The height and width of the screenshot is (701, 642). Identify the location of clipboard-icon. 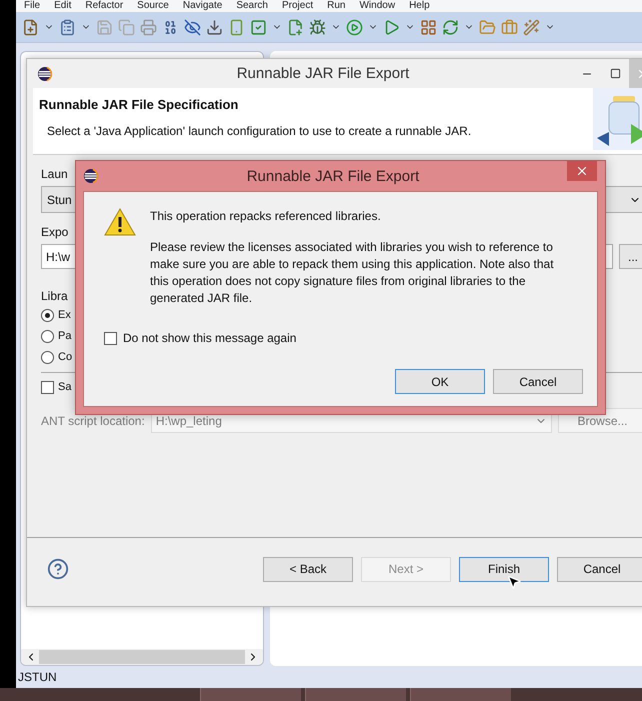
(67, 27).